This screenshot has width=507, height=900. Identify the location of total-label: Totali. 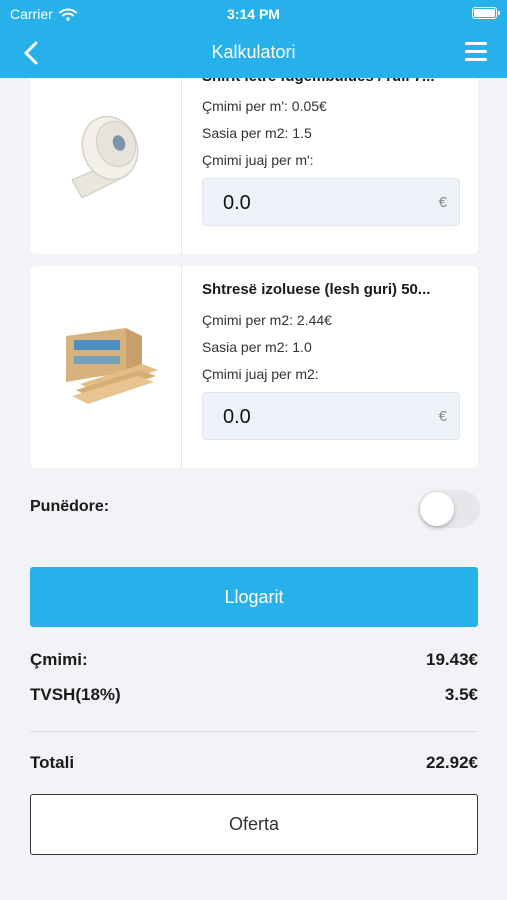
(52, 762).